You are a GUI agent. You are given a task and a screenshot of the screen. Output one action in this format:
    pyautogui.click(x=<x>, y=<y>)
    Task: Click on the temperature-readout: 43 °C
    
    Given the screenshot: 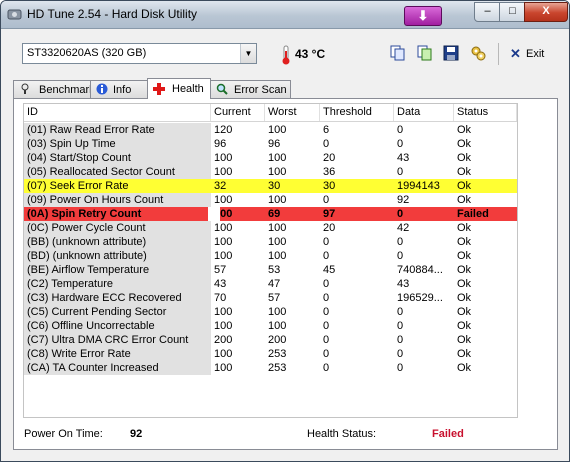 What is the action you would take?
    pyautogui.click(x=310, y=54)
    